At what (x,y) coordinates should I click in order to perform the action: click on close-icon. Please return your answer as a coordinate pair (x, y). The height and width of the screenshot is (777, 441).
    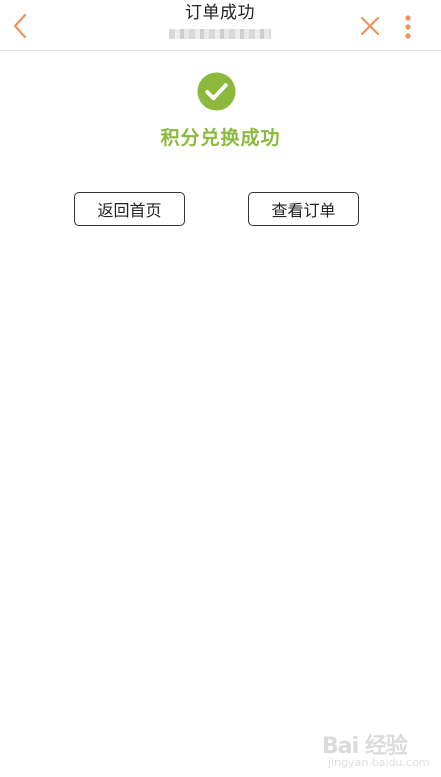
    Looking at the image, I should click on (370, 26).